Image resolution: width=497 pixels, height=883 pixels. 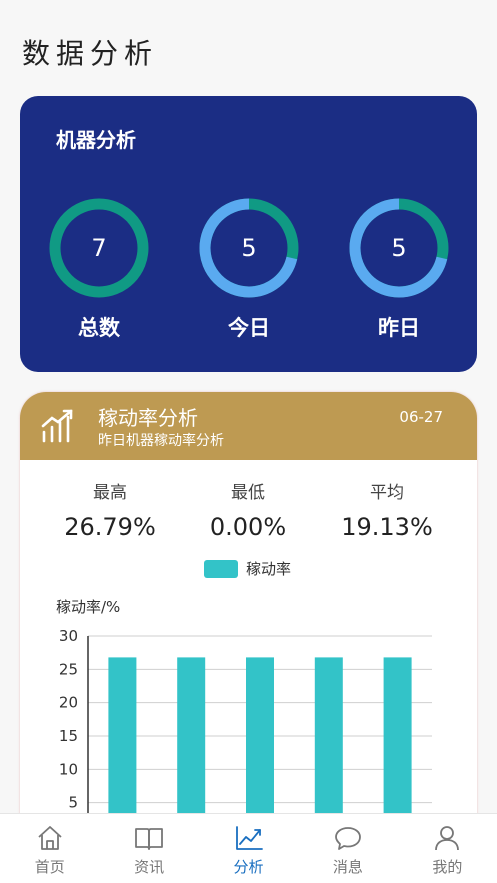 What do you see at coordinates (249, 838) in the screenshot?
I see `chart-icon` at bounding box center [249, 838].